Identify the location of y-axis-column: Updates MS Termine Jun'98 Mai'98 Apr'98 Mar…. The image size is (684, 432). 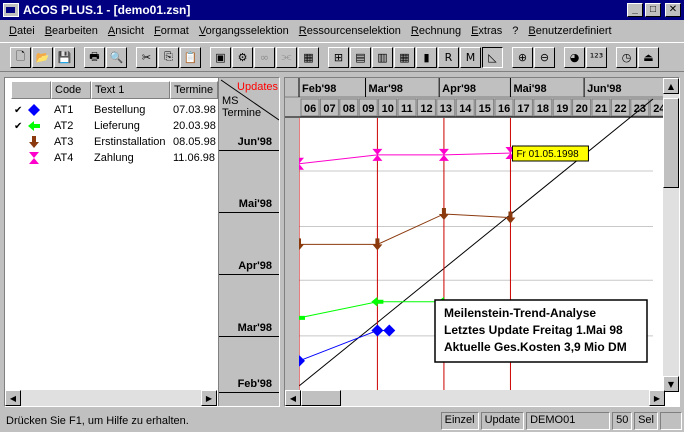
(248, 242).